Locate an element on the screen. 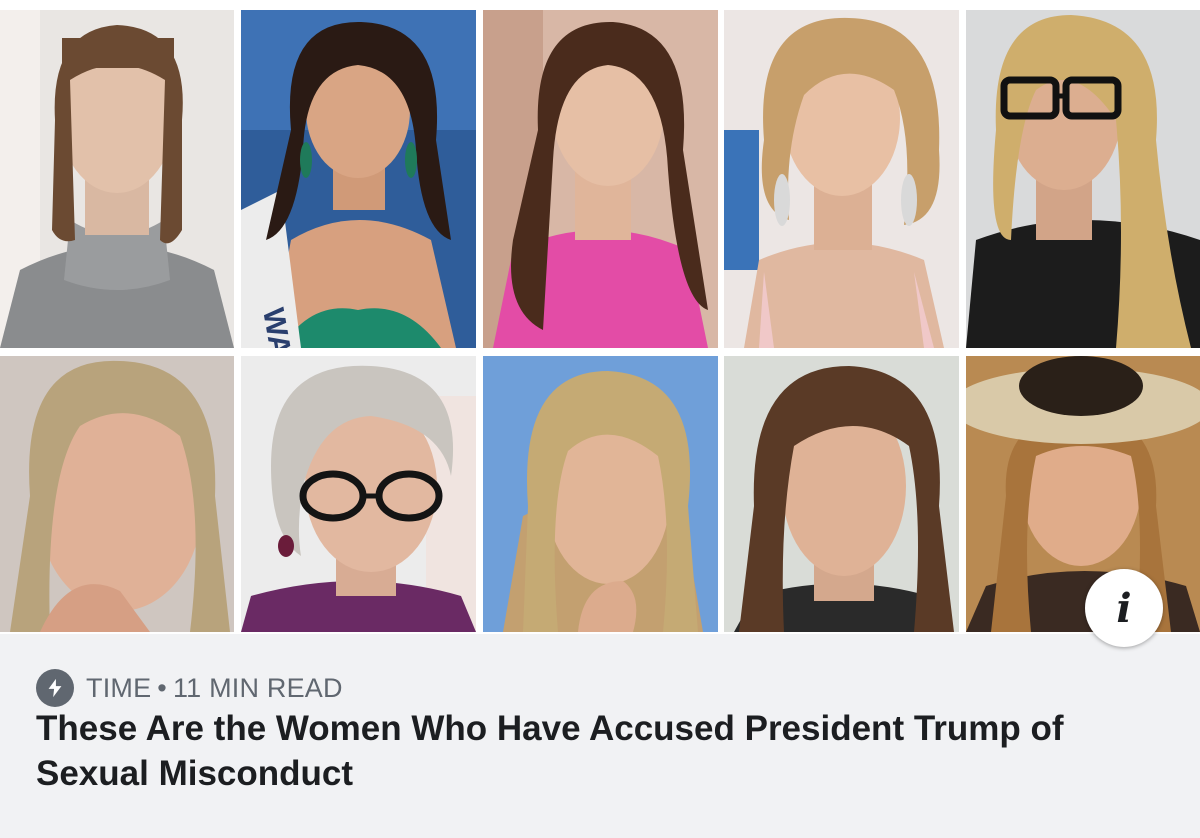  source-meta: TIME • 11 MIN READ is located at coordinates (189, 688).